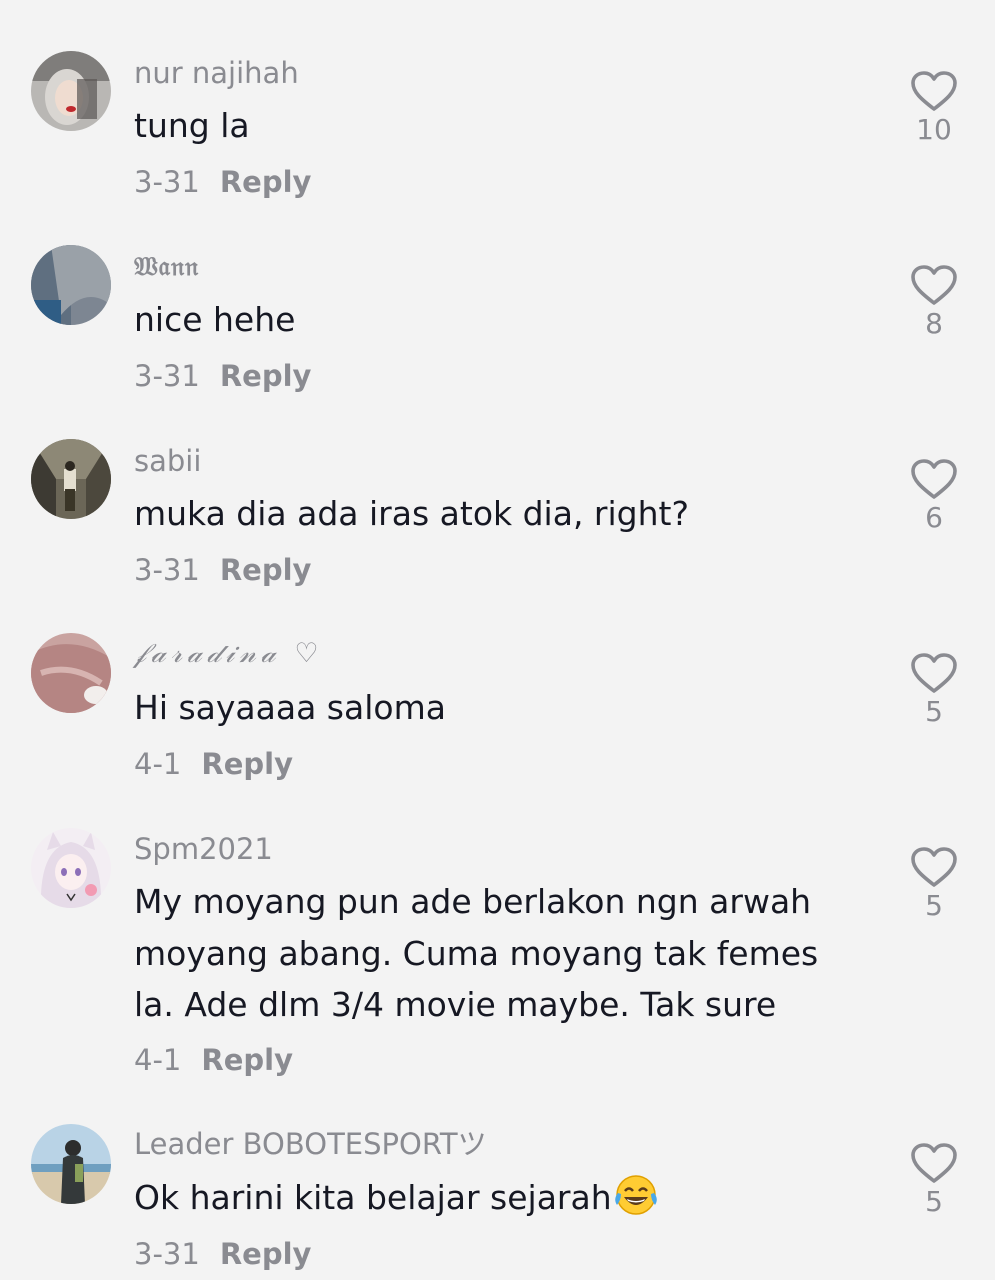  I want to click on like-count: 8, so click(934, 323).